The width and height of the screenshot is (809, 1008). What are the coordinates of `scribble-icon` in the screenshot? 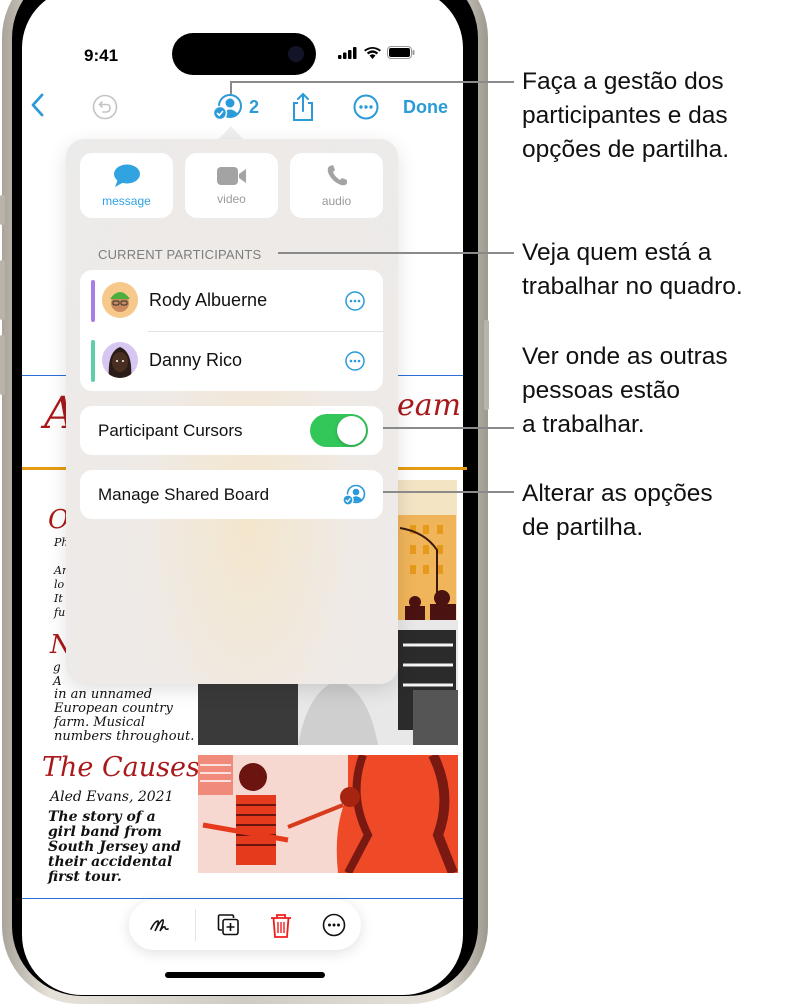 It's located at (159, 925).